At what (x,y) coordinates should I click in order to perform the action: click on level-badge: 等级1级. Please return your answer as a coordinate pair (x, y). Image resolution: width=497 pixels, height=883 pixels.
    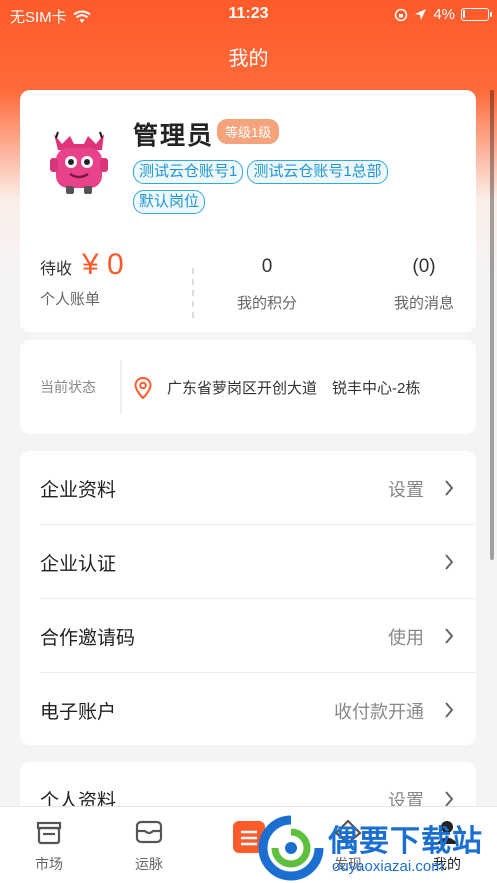
    Looking at the image, I should click on (248, 131).